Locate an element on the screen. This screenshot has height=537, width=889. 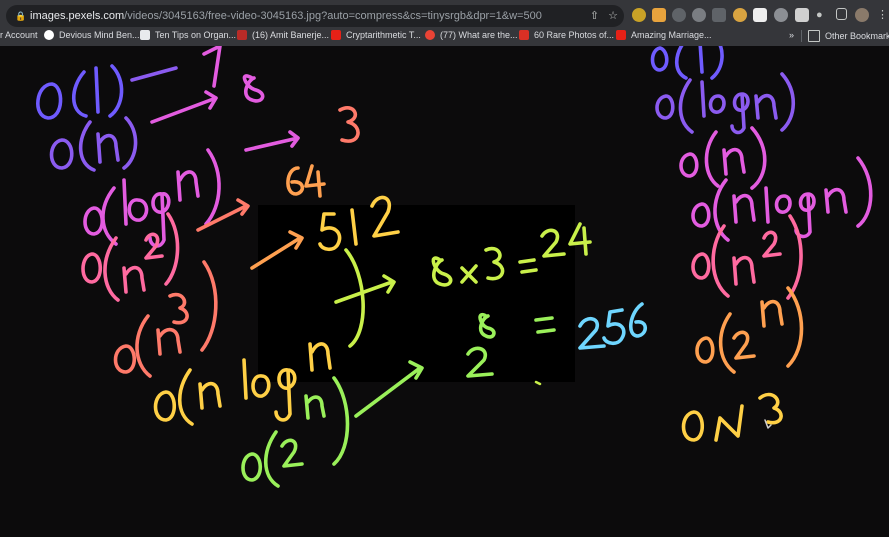
other-bookmarks: Other Bookmarks is located at coordinates (848, 36).